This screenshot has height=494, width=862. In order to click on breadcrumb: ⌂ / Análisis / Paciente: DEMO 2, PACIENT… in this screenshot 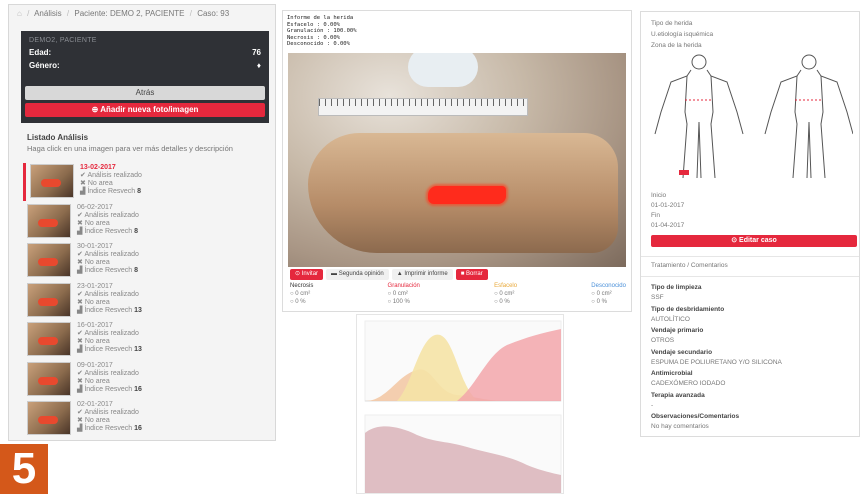, I will do `click(123, 13)`.